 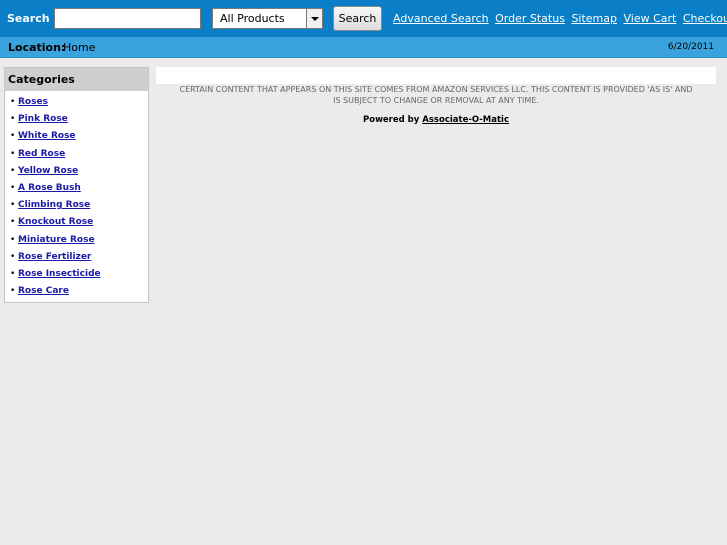 I want to click on categories-title: Categories, so click(x=76, y=79).